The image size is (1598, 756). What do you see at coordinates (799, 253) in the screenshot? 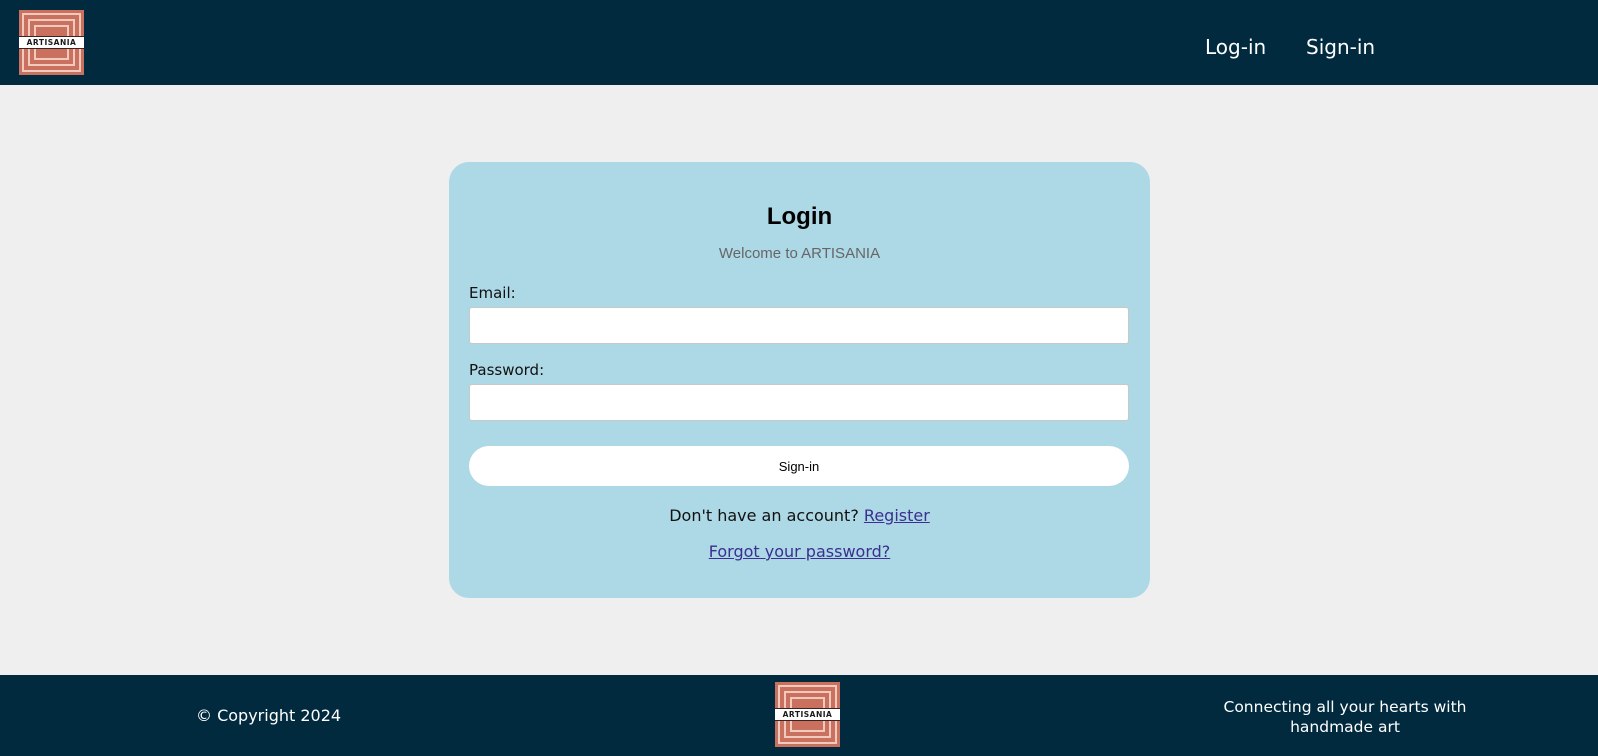
I see `login-subtitle: Welcome to ARTISANIA` at bounding box center [799, 253].